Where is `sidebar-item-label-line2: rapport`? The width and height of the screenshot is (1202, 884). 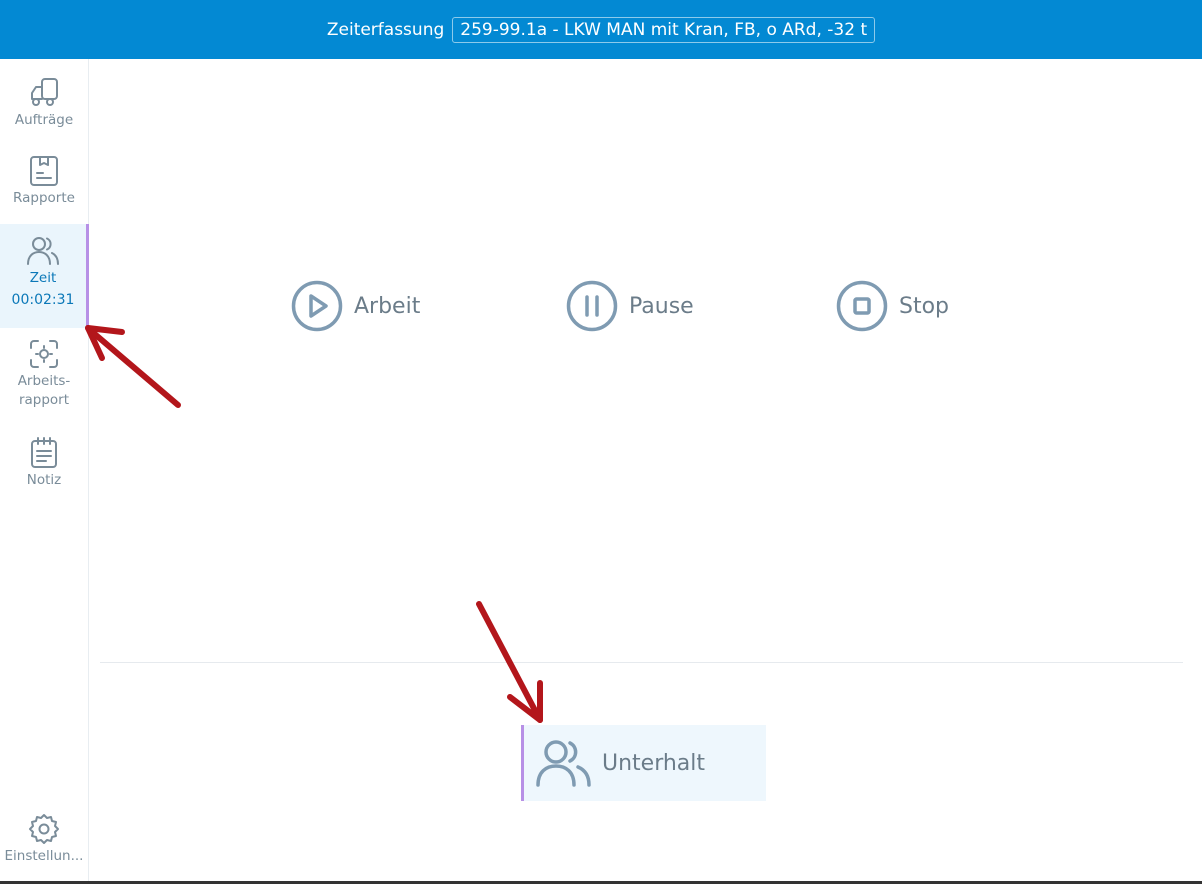
sidebar-item-label-line2: rapport is located at coordinates (44, 400).